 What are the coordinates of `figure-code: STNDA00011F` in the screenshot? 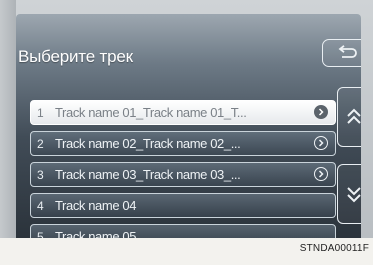 It's located at (334, 248).